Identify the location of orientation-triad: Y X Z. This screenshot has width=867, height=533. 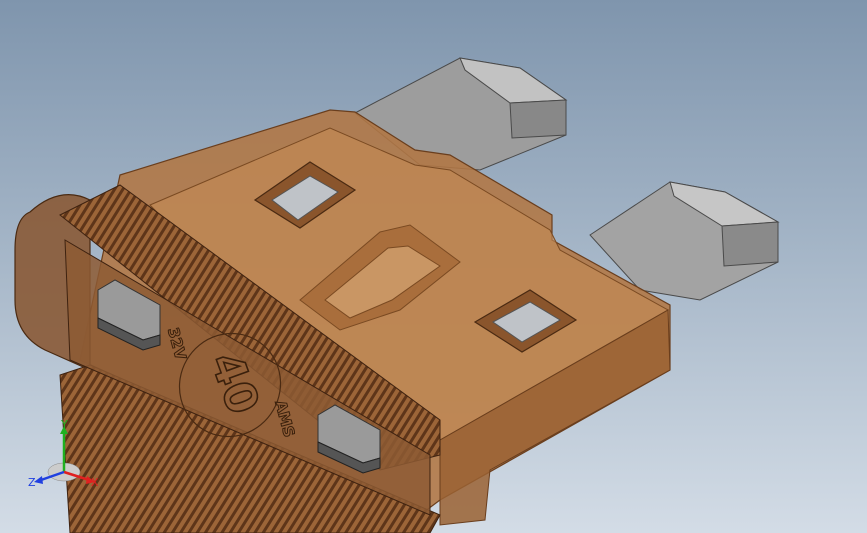
(63, 454).